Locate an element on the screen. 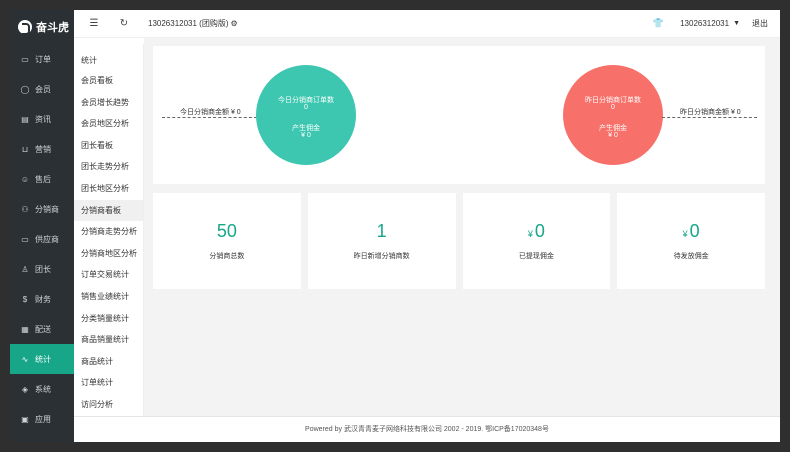  submenu-item: 商品统计 is located at coordinates (108, 362).